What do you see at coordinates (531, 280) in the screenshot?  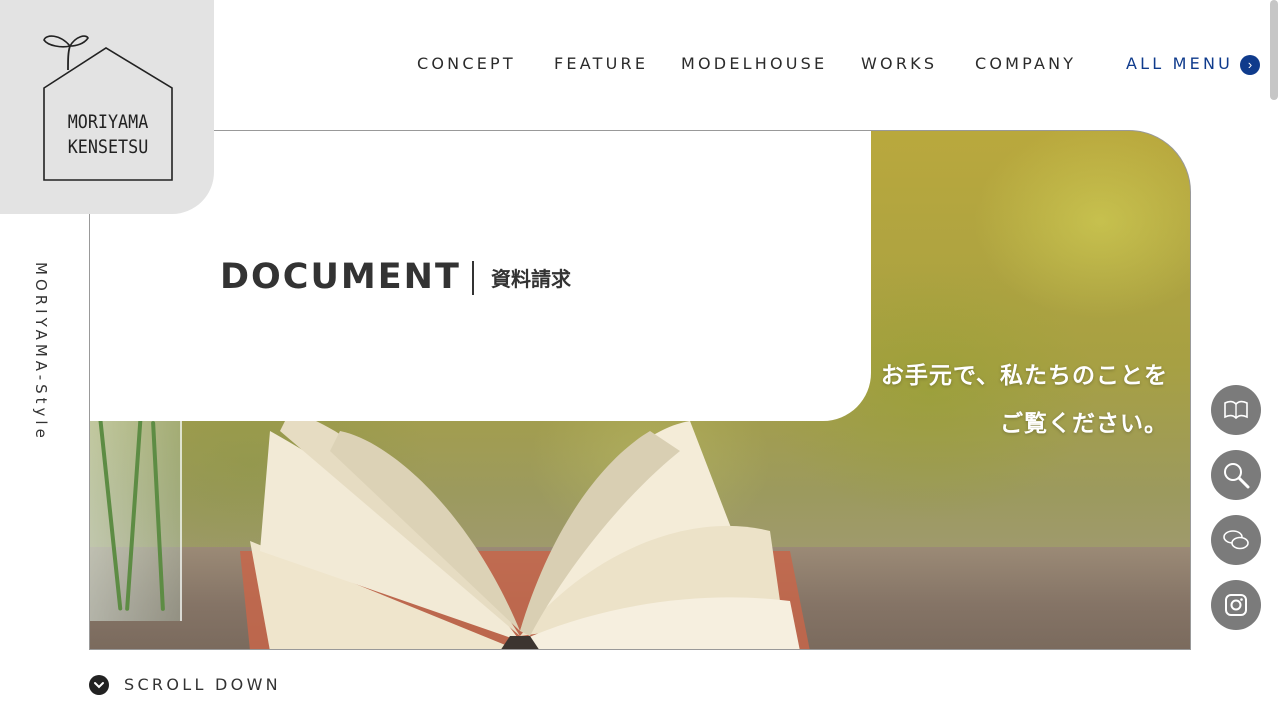 I see `page-subtitle: 資料請求` at bounding box center [531, 280].